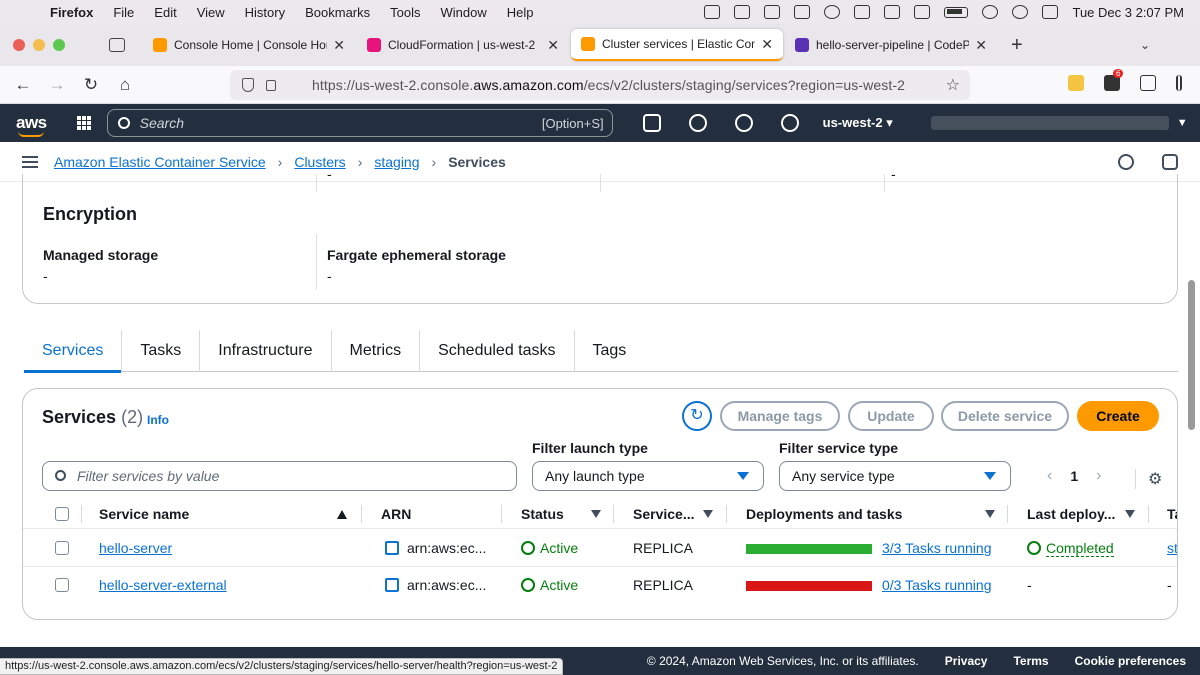  I want to click on refresh-icon: ↻, so click(697, 416).